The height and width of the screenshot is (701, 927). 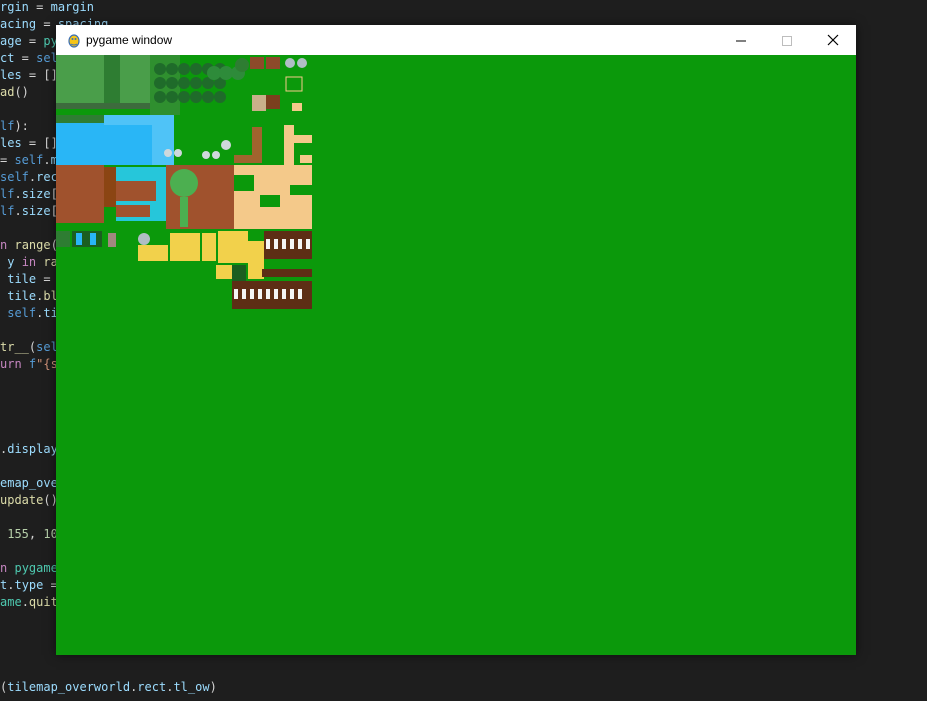 What do you see at coordinates (36, 534) in the screenshot?
I see `code-token: ,` at bounding box center [36, 534].